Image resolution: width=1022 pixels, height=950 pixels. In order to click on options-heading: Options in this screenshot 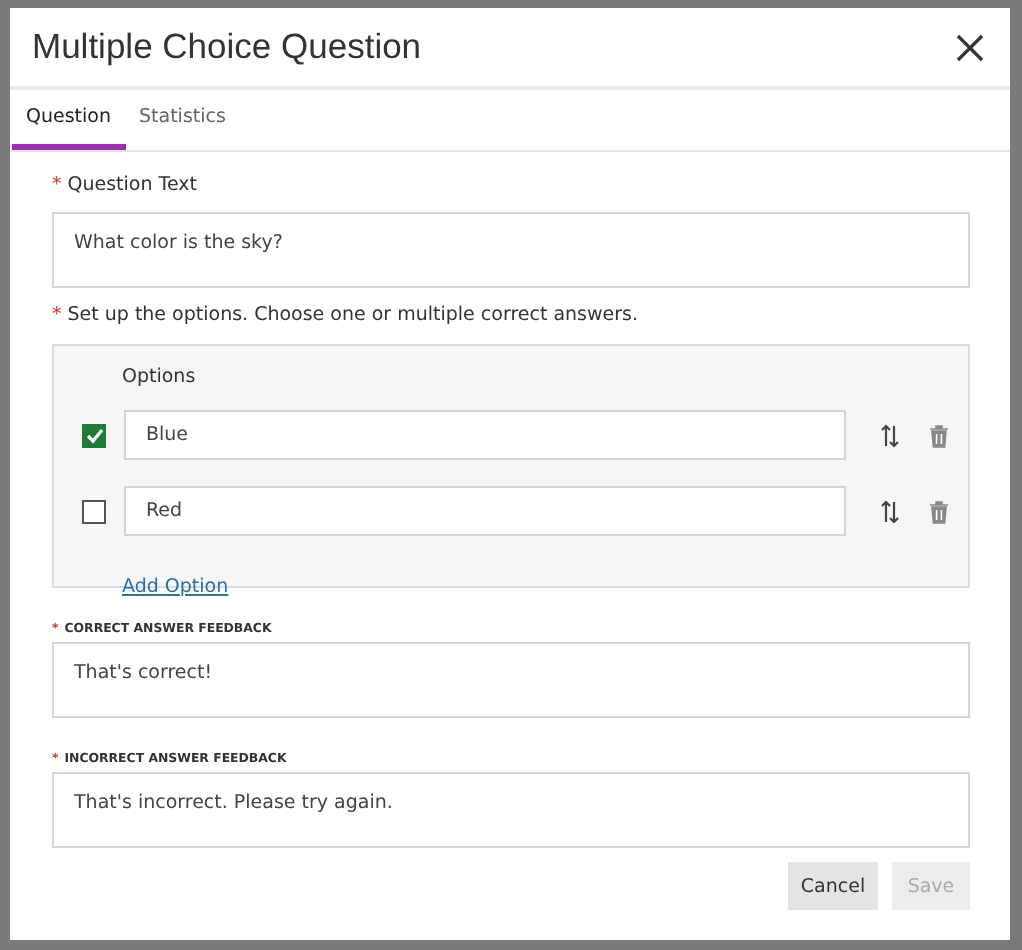, I will do `click(160, 379)`.